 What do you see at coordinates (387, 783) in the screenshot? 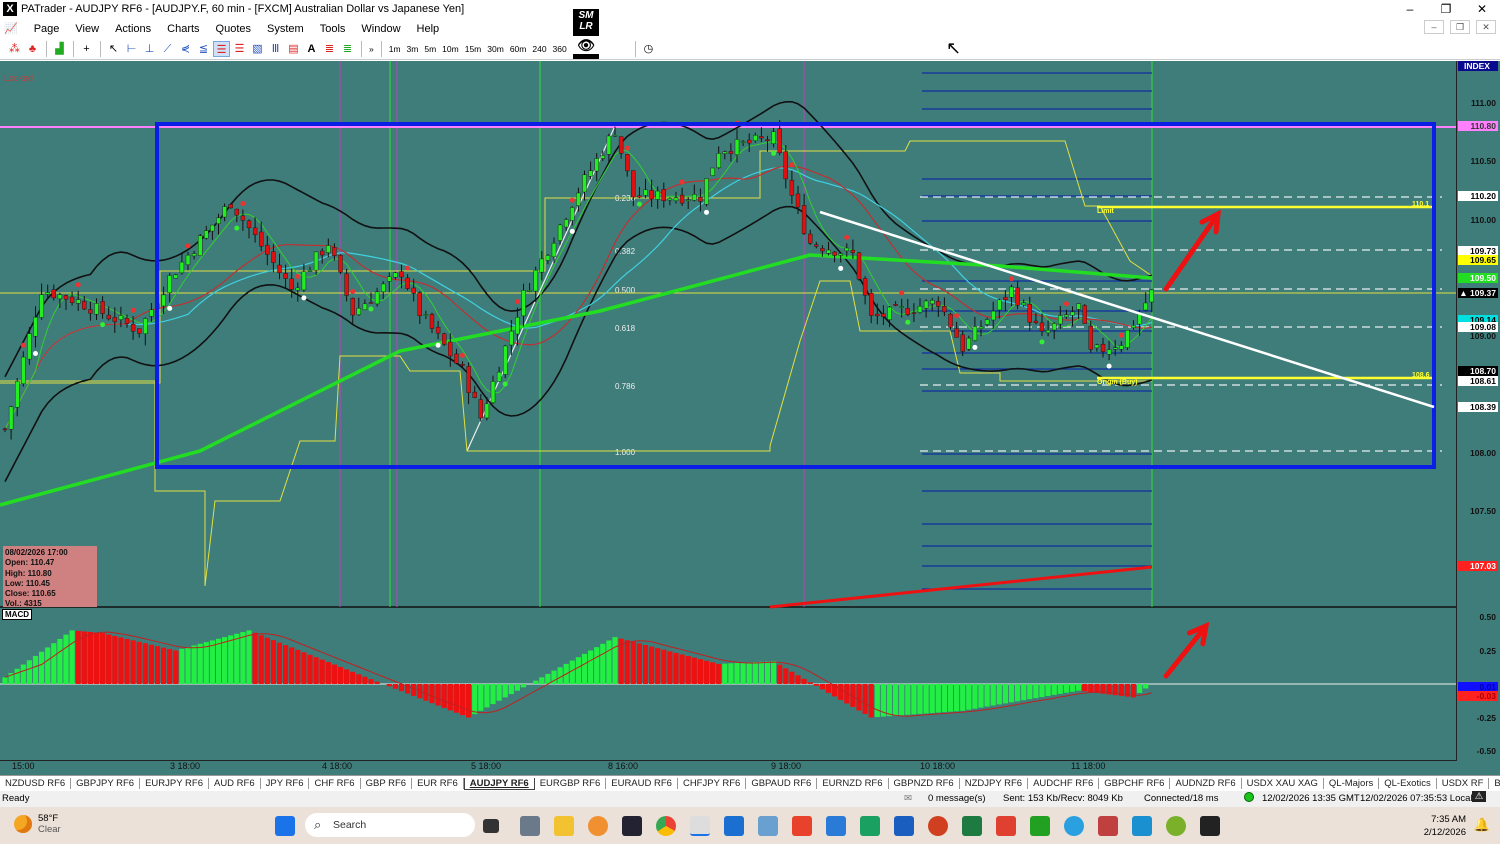
I see `symbol-tab: GBP RF6` at bounding box center [387, 783].